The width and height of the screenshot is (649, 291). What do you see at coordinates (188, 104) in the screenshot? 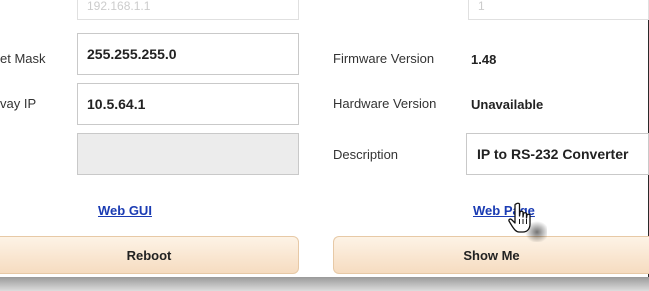
I see `gateway-ip-field: 10.5.64.1` at bounding box center [188, 104].